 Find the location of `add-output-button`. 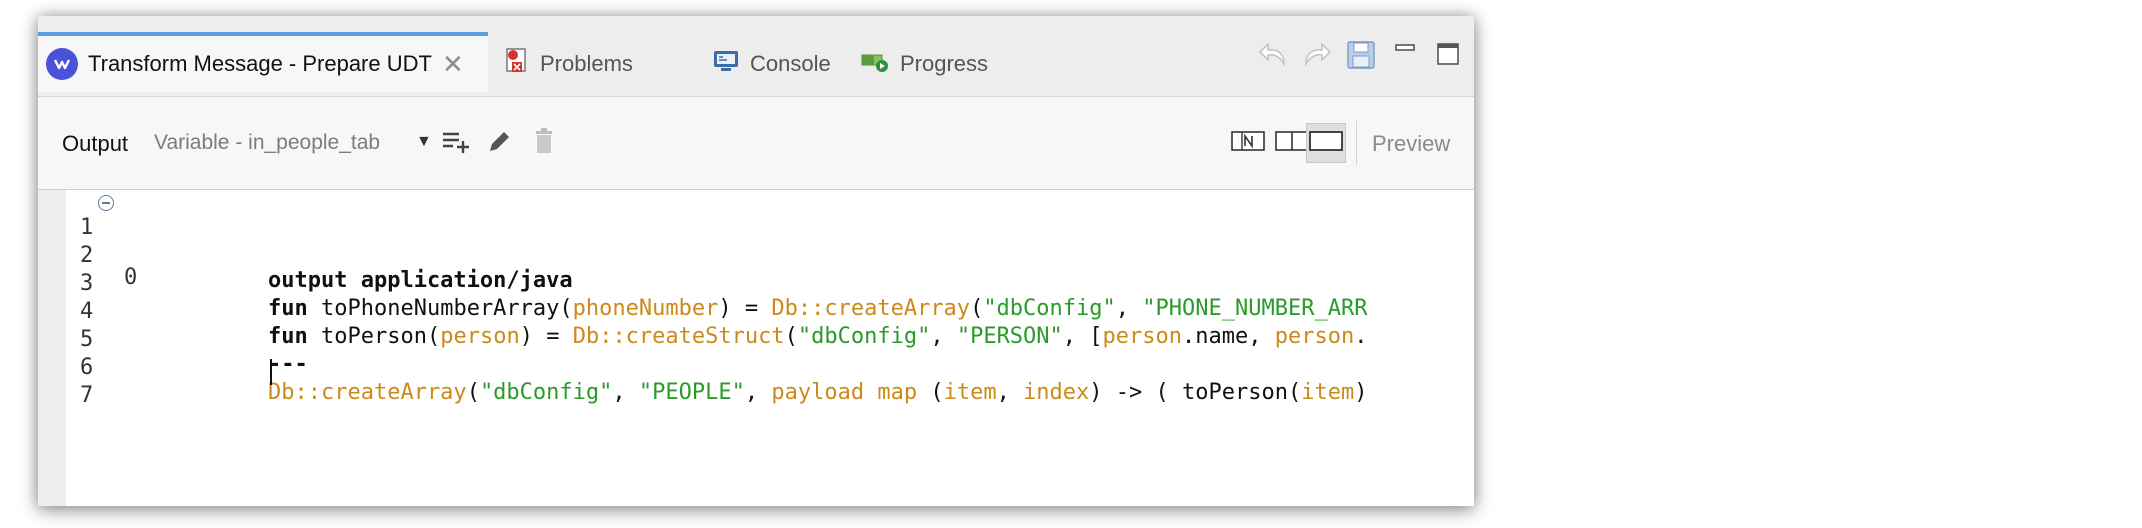

add-output-button is located at coordinates (456, 143).